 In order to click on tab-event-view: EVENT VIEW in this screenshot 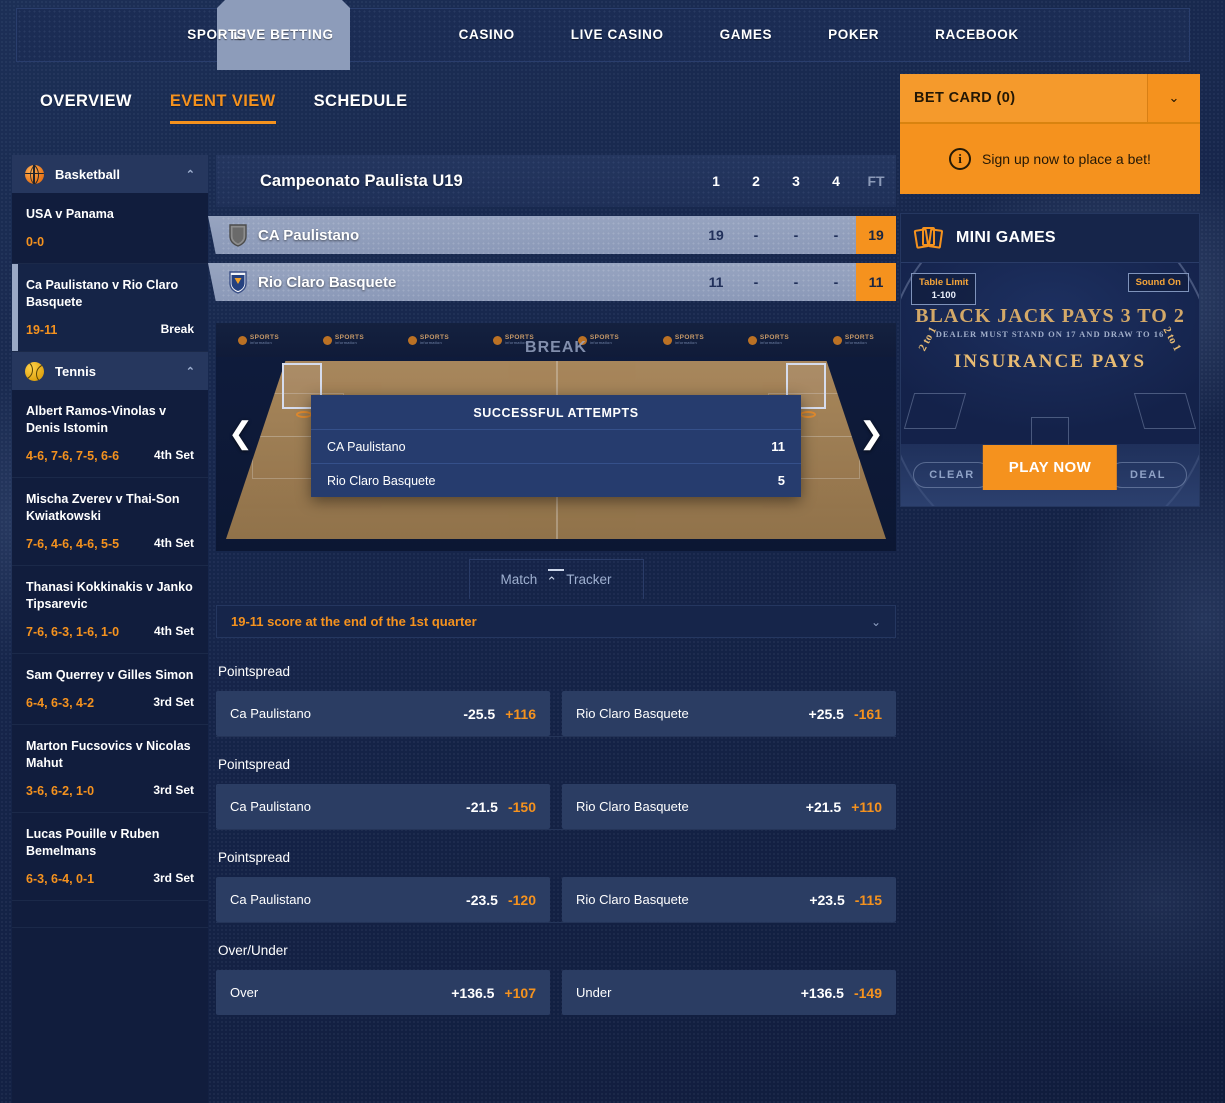, I will do `click(222, 108)`.